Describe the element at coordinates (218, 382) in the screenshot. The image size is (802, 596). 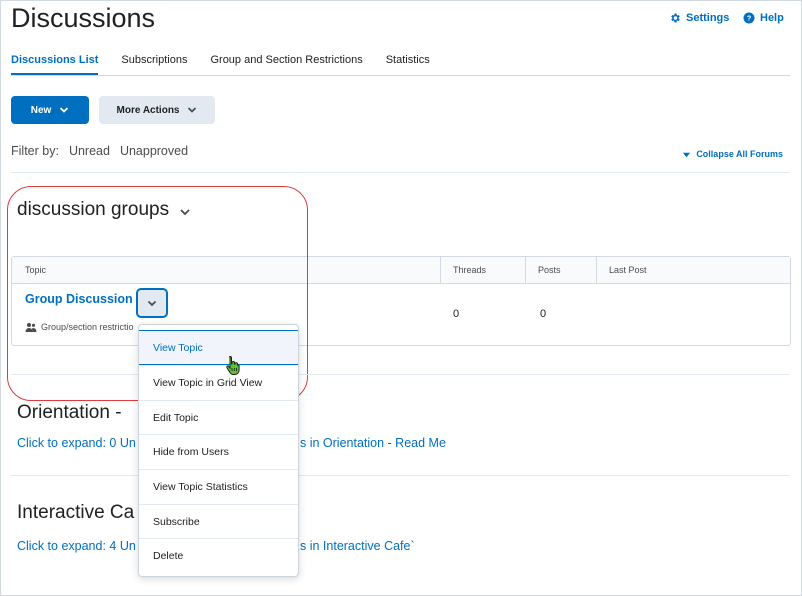
I see `menu-item-view-topic-grid: View Topic in Grid View` at that location.